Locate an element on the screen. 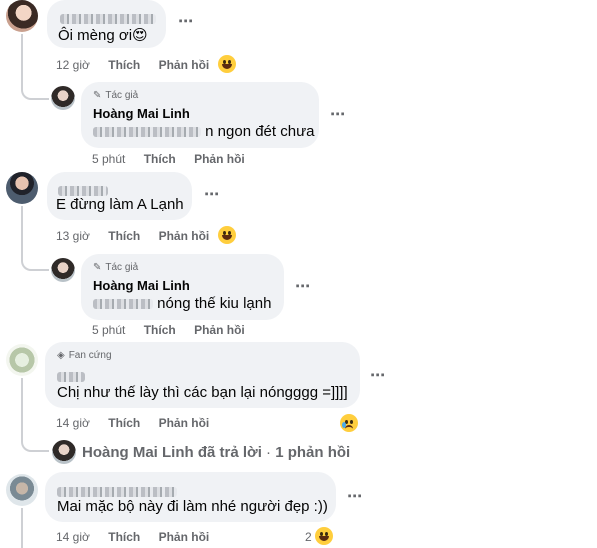 This screenshot has height=548, width=597. comment-text: Mai mặc bộ này đi làm nhé người đẹp :)) is located at coordinates (192, 506).